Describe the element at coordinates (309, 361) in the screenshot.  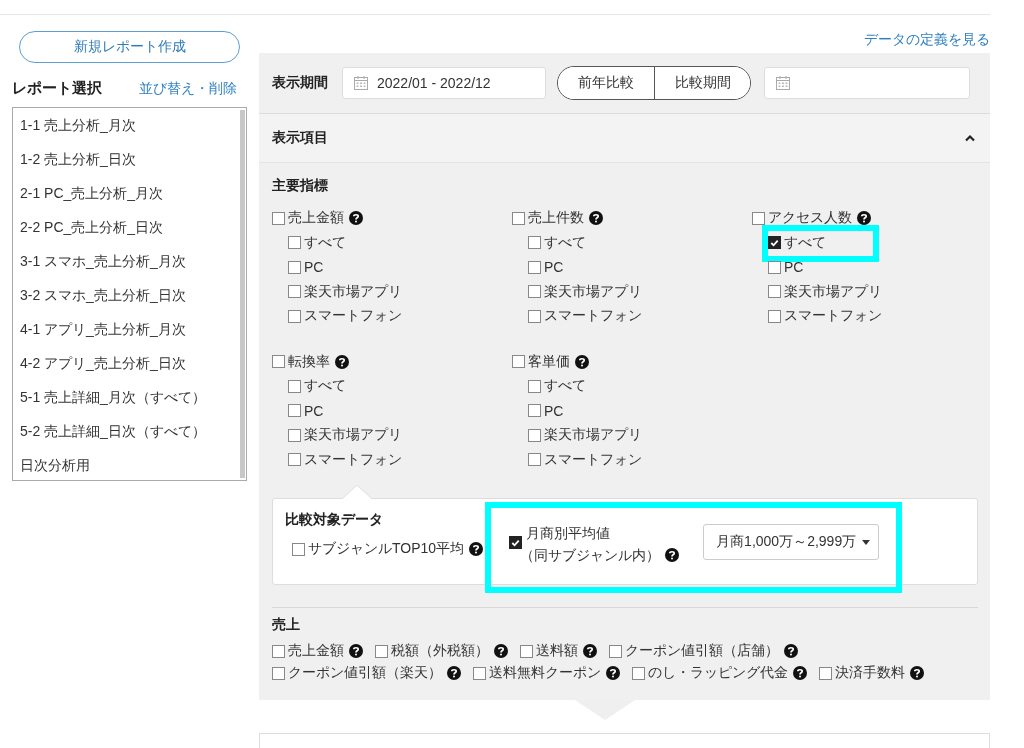
I see `metric-label: 転換率` at that location.